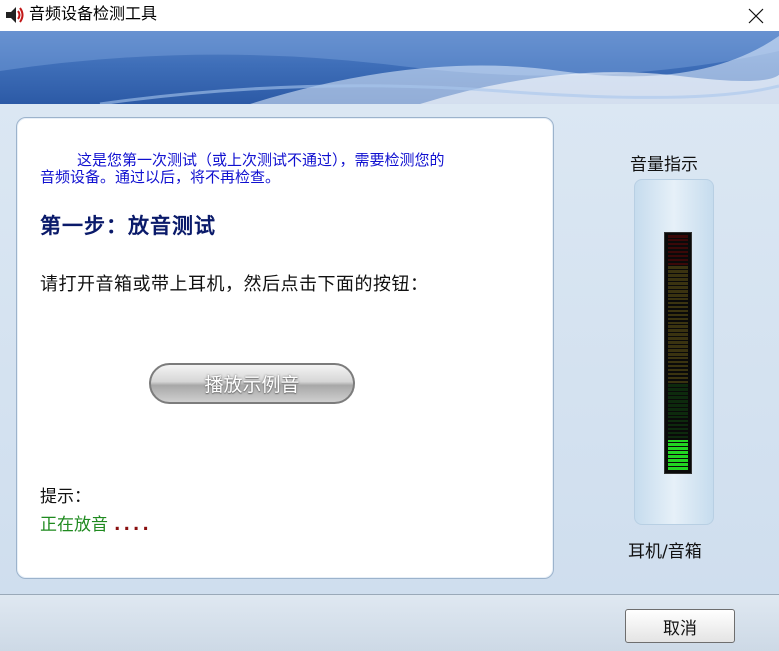 The image size is (779, 651). I want to click on intro-line-1: 这是您第一次测试（或上次测试不通过），需要检测您的, so click(261, 160).